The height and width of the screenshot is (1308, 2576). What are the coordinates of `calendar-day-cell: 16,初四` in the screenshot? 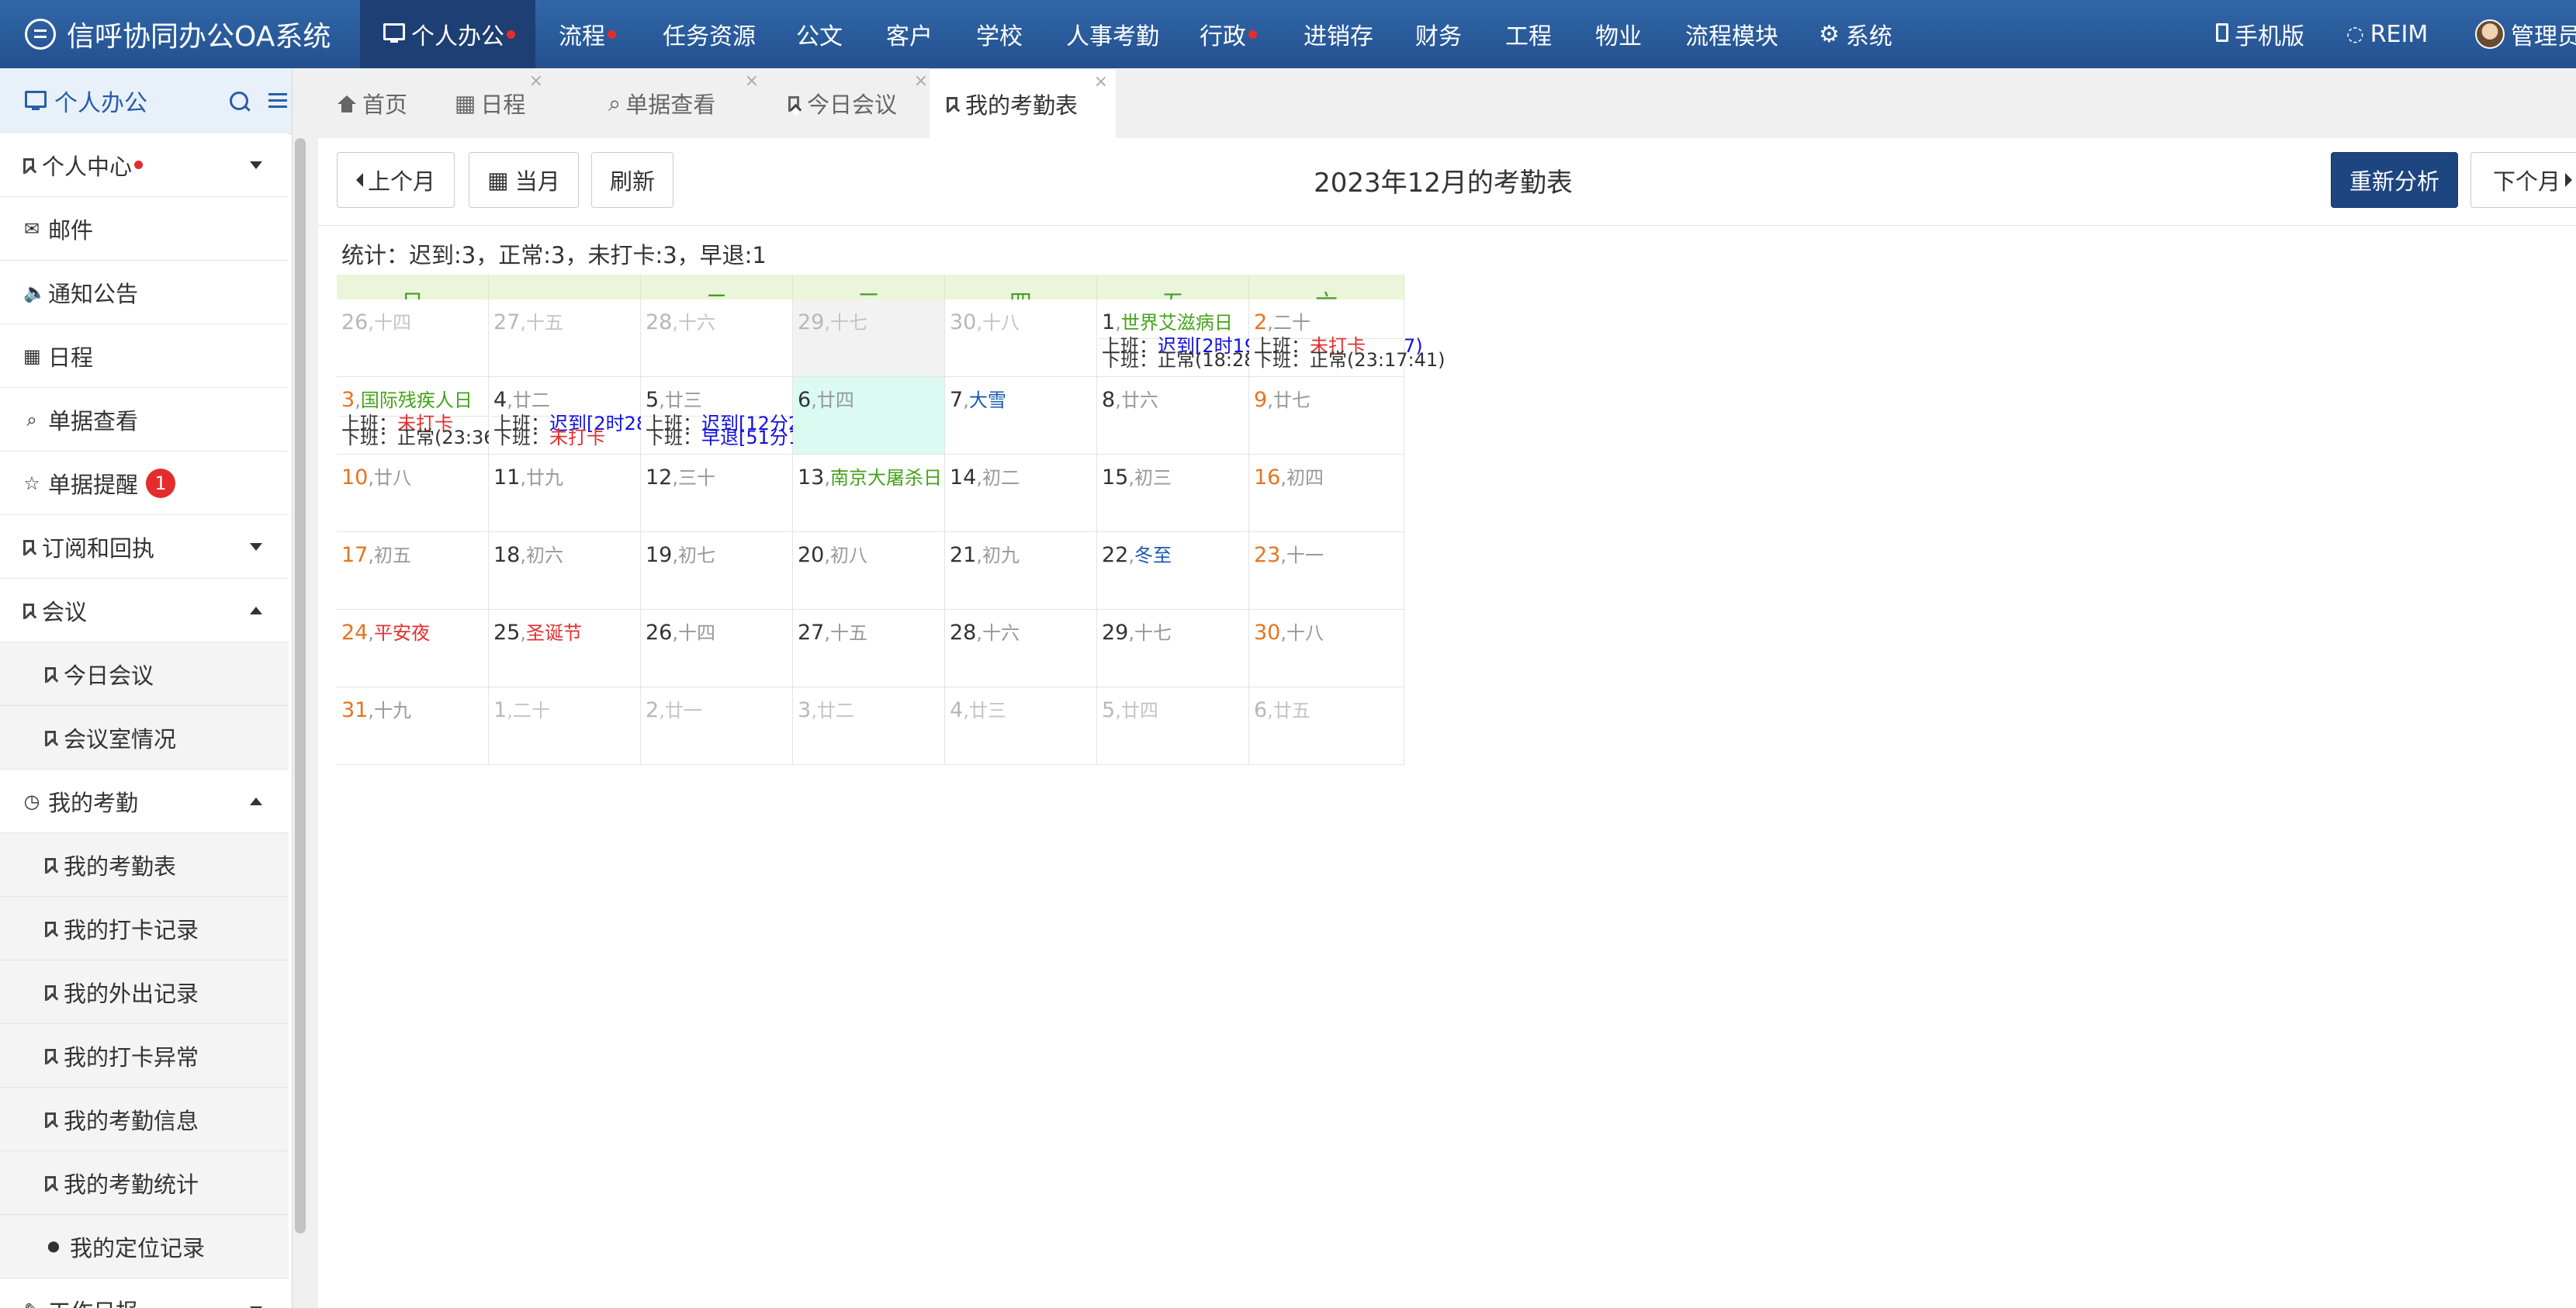 It's located at (1326, 493).